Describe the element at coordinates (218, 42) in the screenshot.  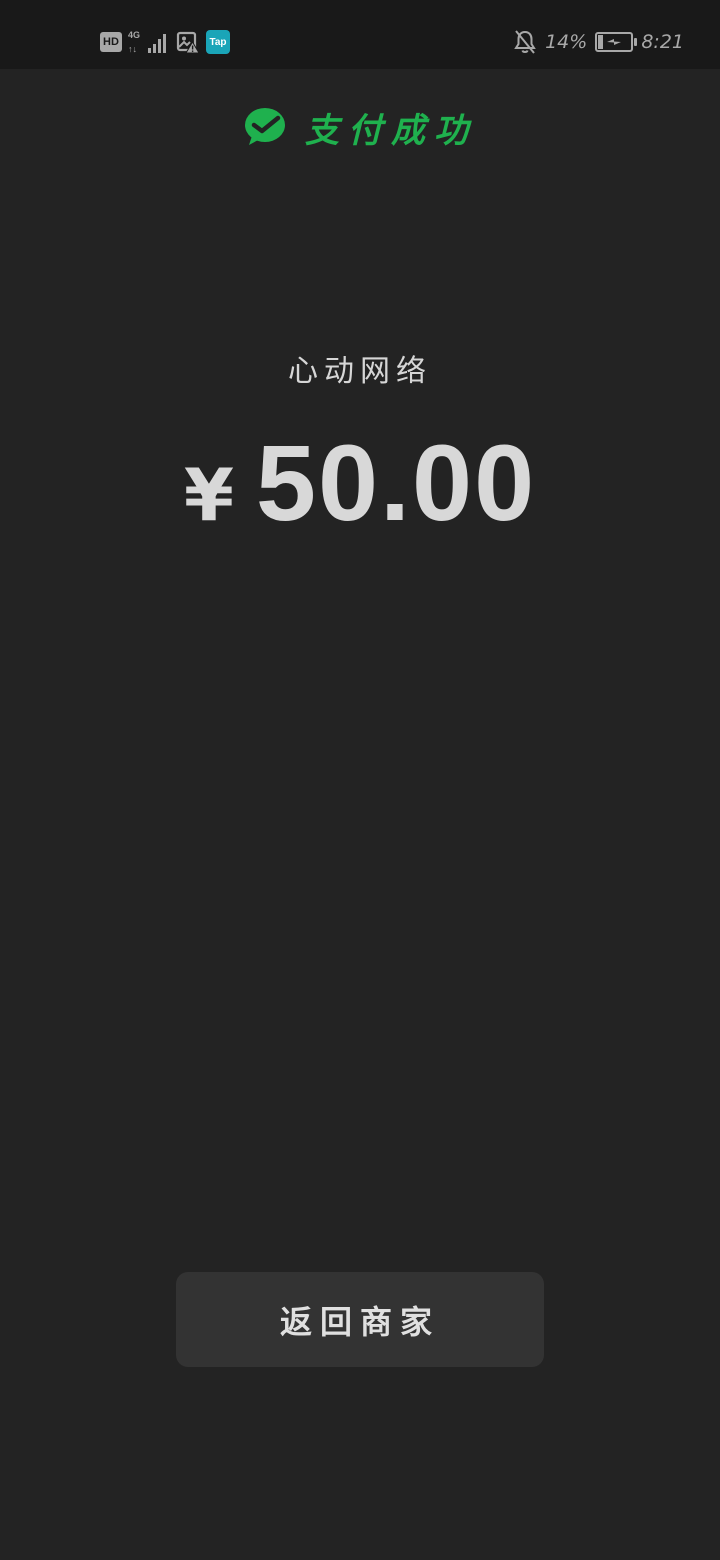
I see `tap-app-icon: Tap` at that location.